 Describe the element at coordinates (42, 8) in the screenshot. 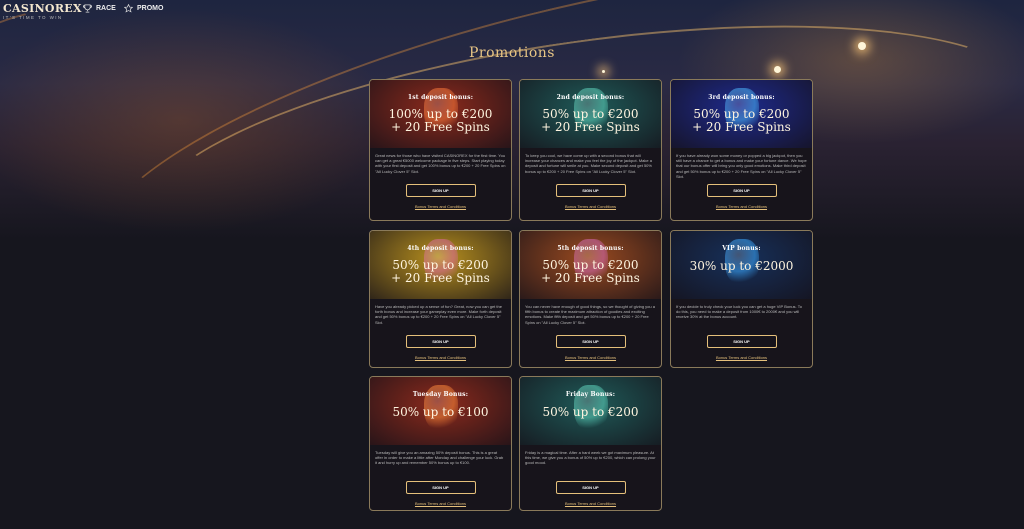

I see `logo-text: CASINOREX` at that location.